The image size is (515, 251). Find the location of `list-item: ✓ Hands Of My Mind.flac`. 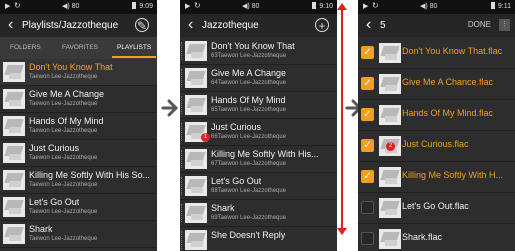

list-item: ✓ Hands Of My Mind.flac is located at coordinates (436, 115).